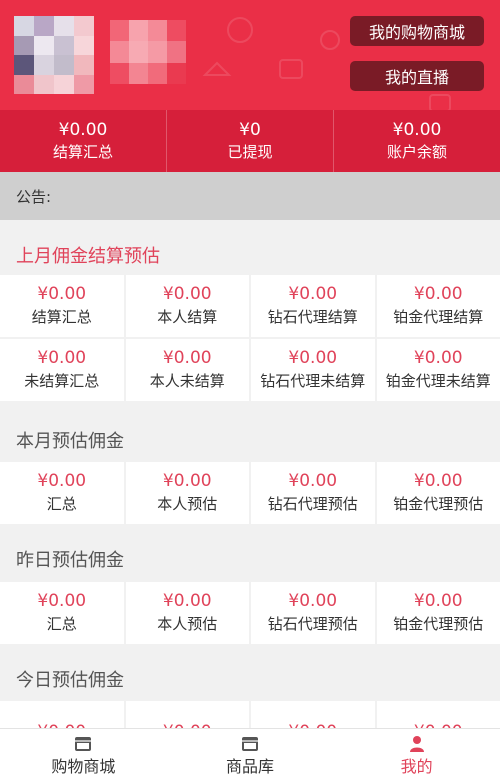  What do you see at coordinates (313, 306) in the screenshot?
I see `metric-cell: ¥0.00 钻石代理结算` at bounding box center [313, 306].